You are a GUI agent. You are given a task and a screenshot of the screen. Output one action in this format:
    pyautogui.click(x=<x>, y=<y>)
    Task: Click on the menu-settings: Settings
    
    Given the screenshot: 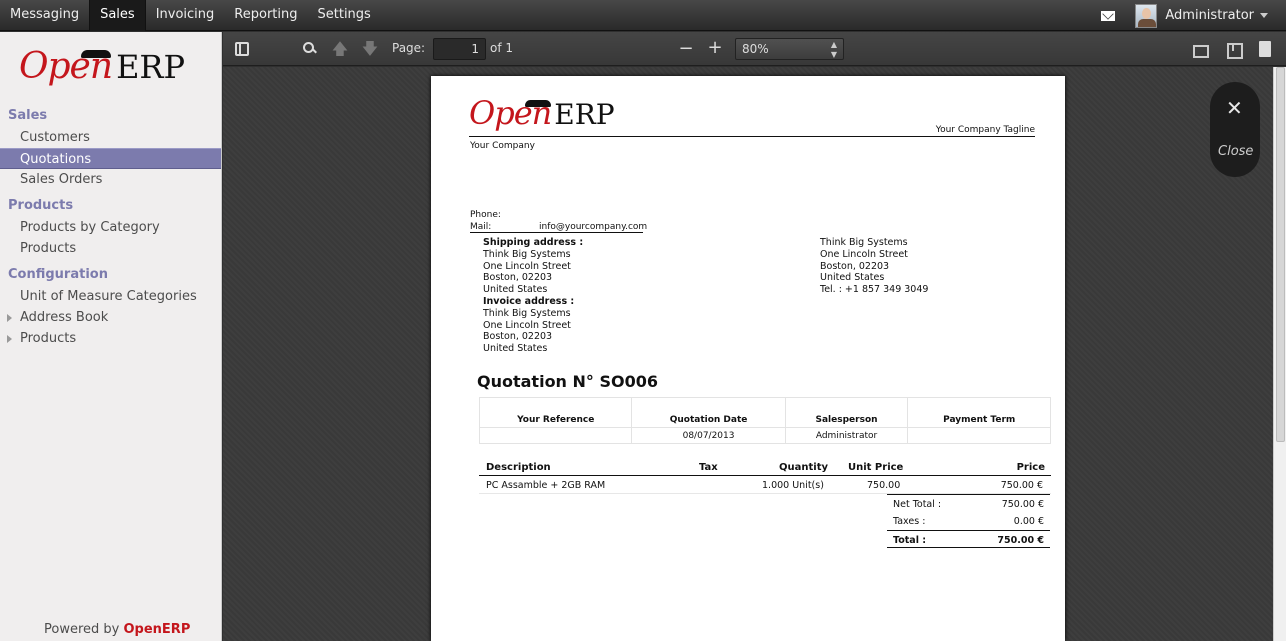 What is the action you would take?
    pyautogui.click(x=344, y=15)
    